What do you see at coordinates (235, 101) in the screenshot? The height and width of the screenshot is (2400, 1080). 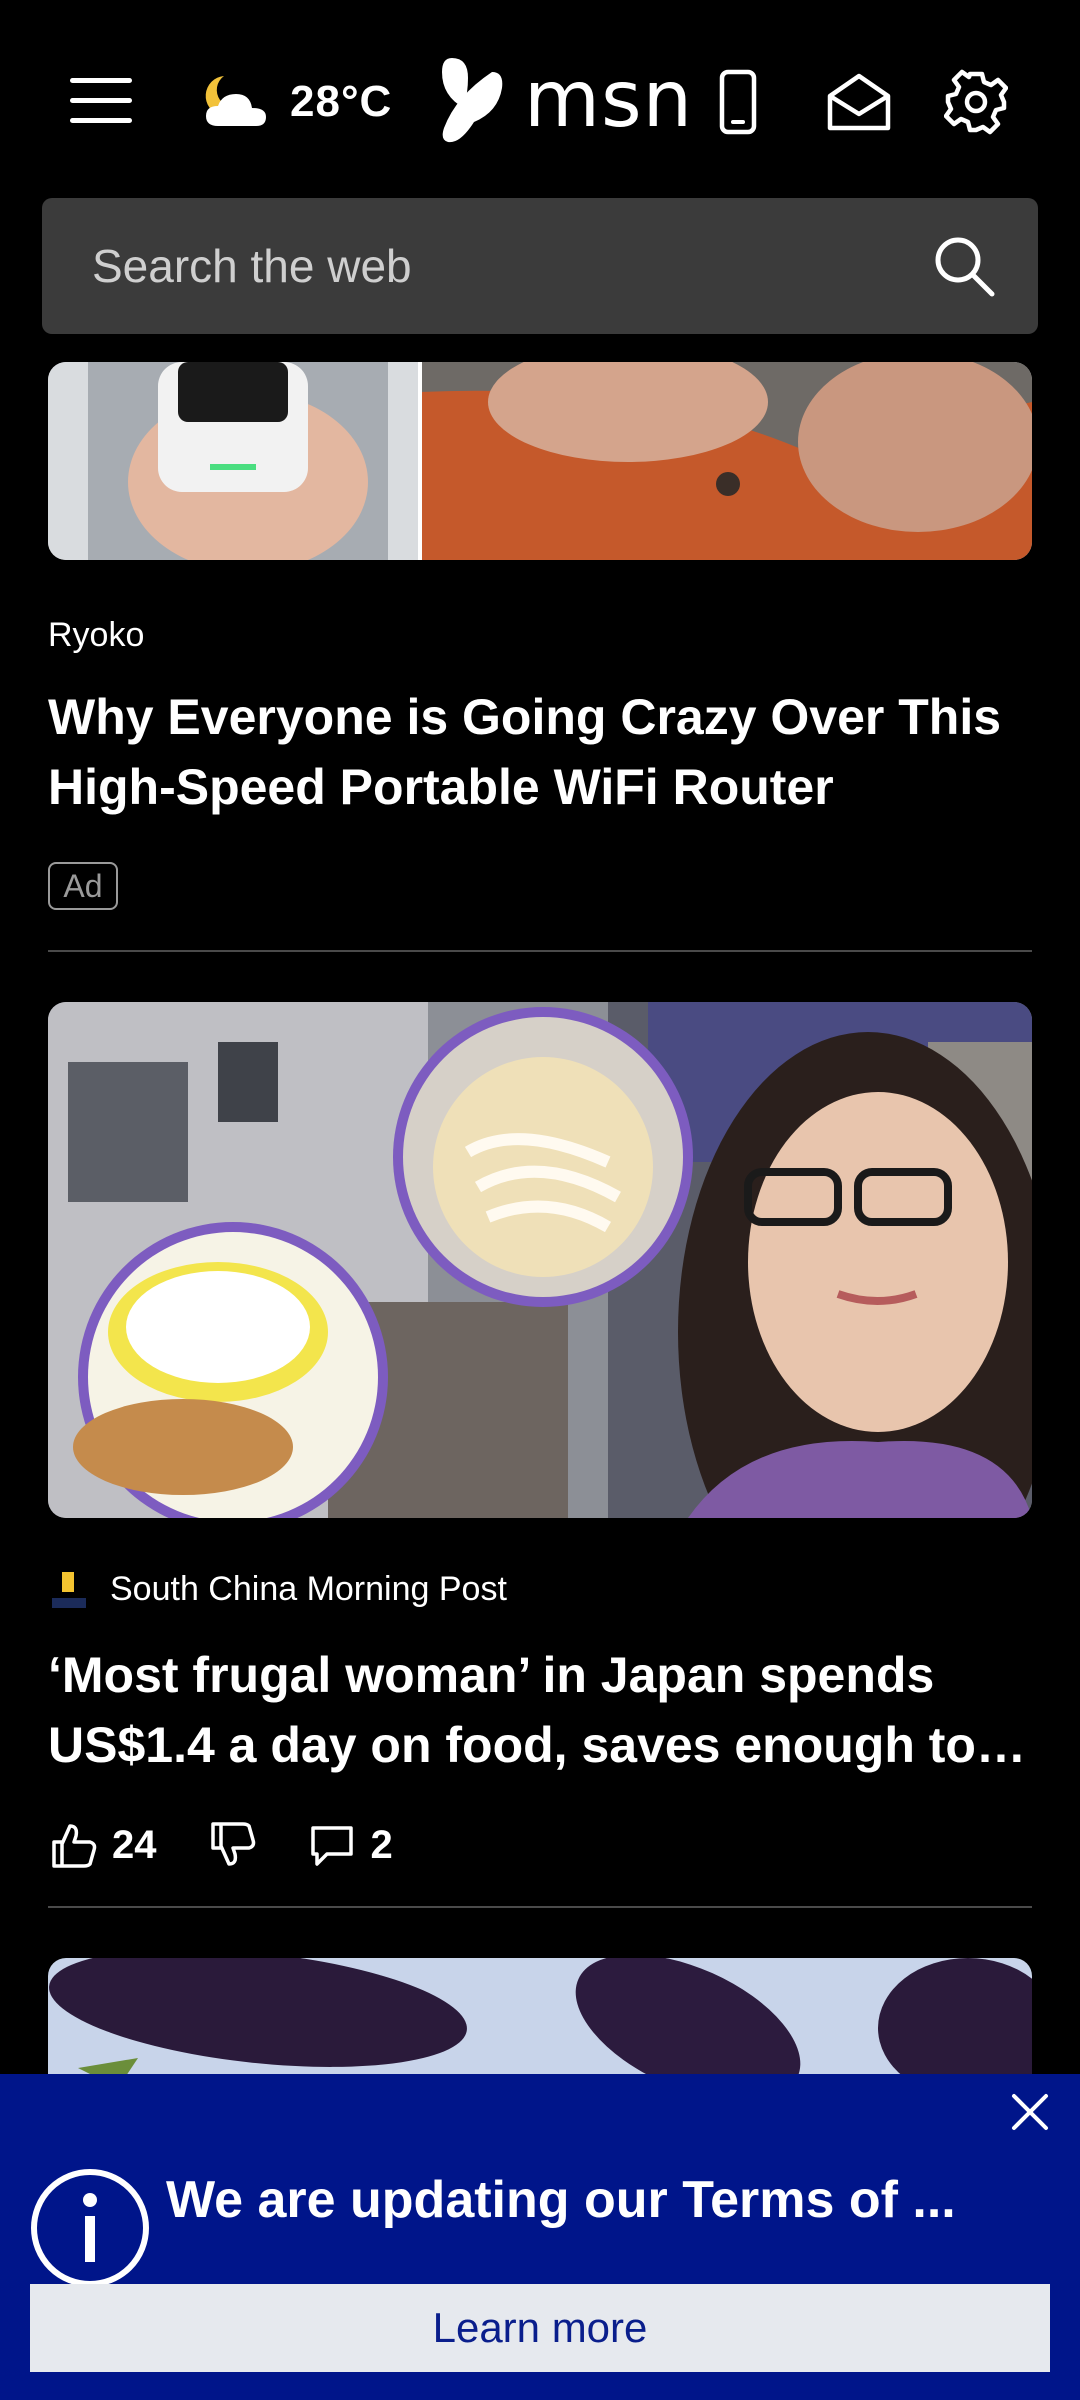 I see `partly-cloudy-night-icon` at bounding box center [235, 101].